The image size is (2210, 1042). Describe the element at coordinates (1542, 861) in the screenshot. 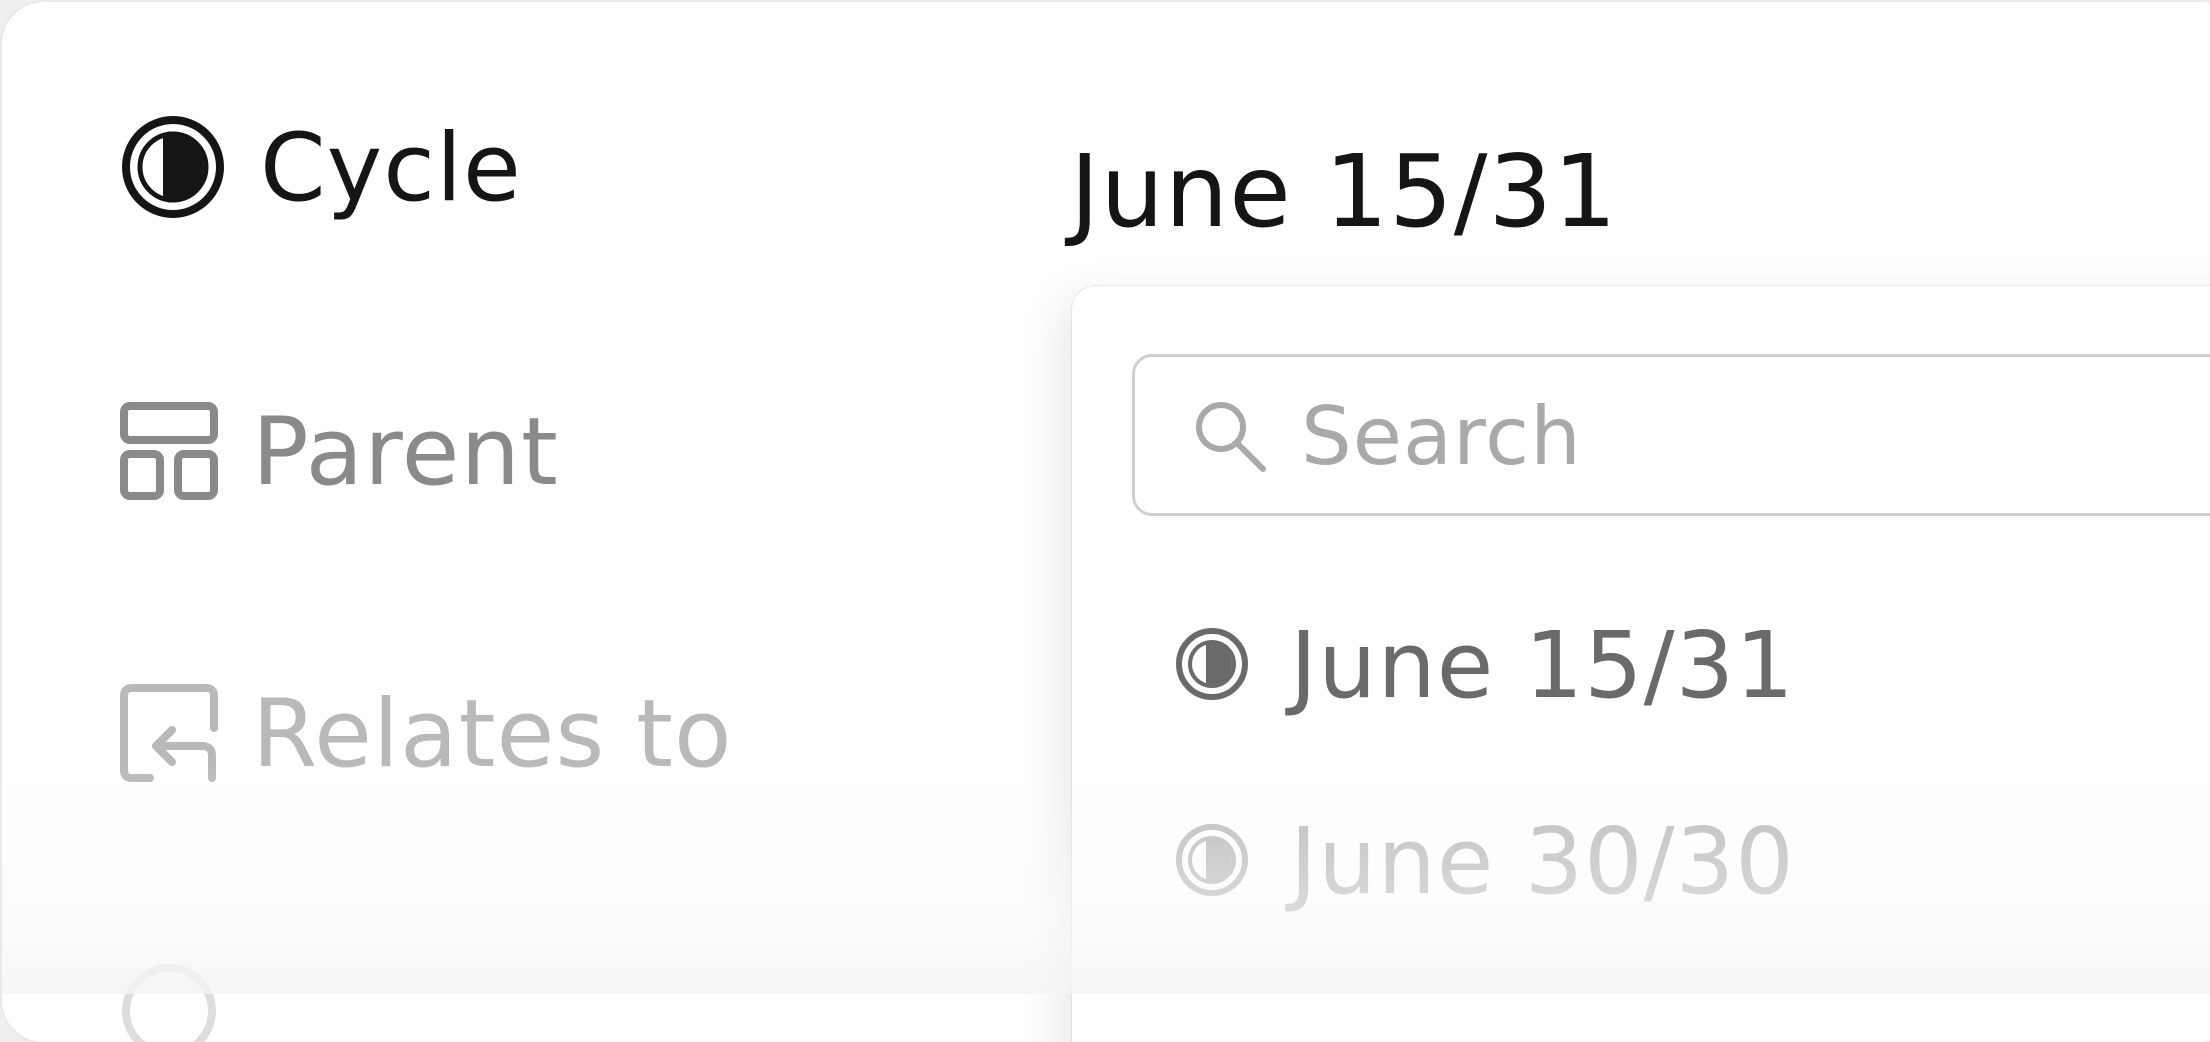

I see `cycle-option-label: June 30/30` at that location.